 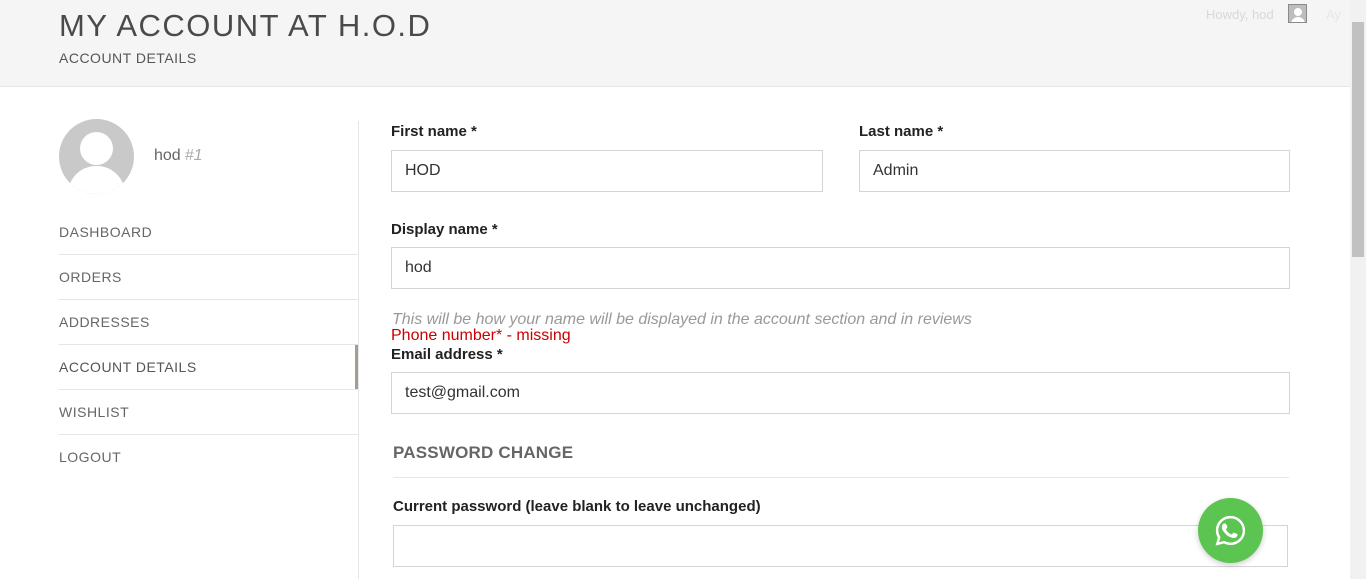 I want to click on sidebar-item-addresses: ADDRESSES, so click(x=208, y=322).